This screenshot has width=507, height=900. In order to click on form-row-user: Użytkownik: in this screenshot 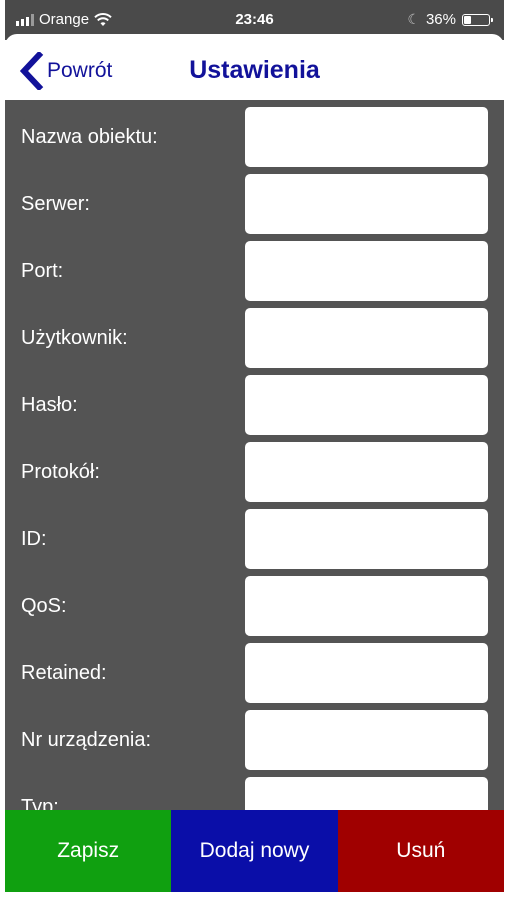, I will do `click(254, 338)`.